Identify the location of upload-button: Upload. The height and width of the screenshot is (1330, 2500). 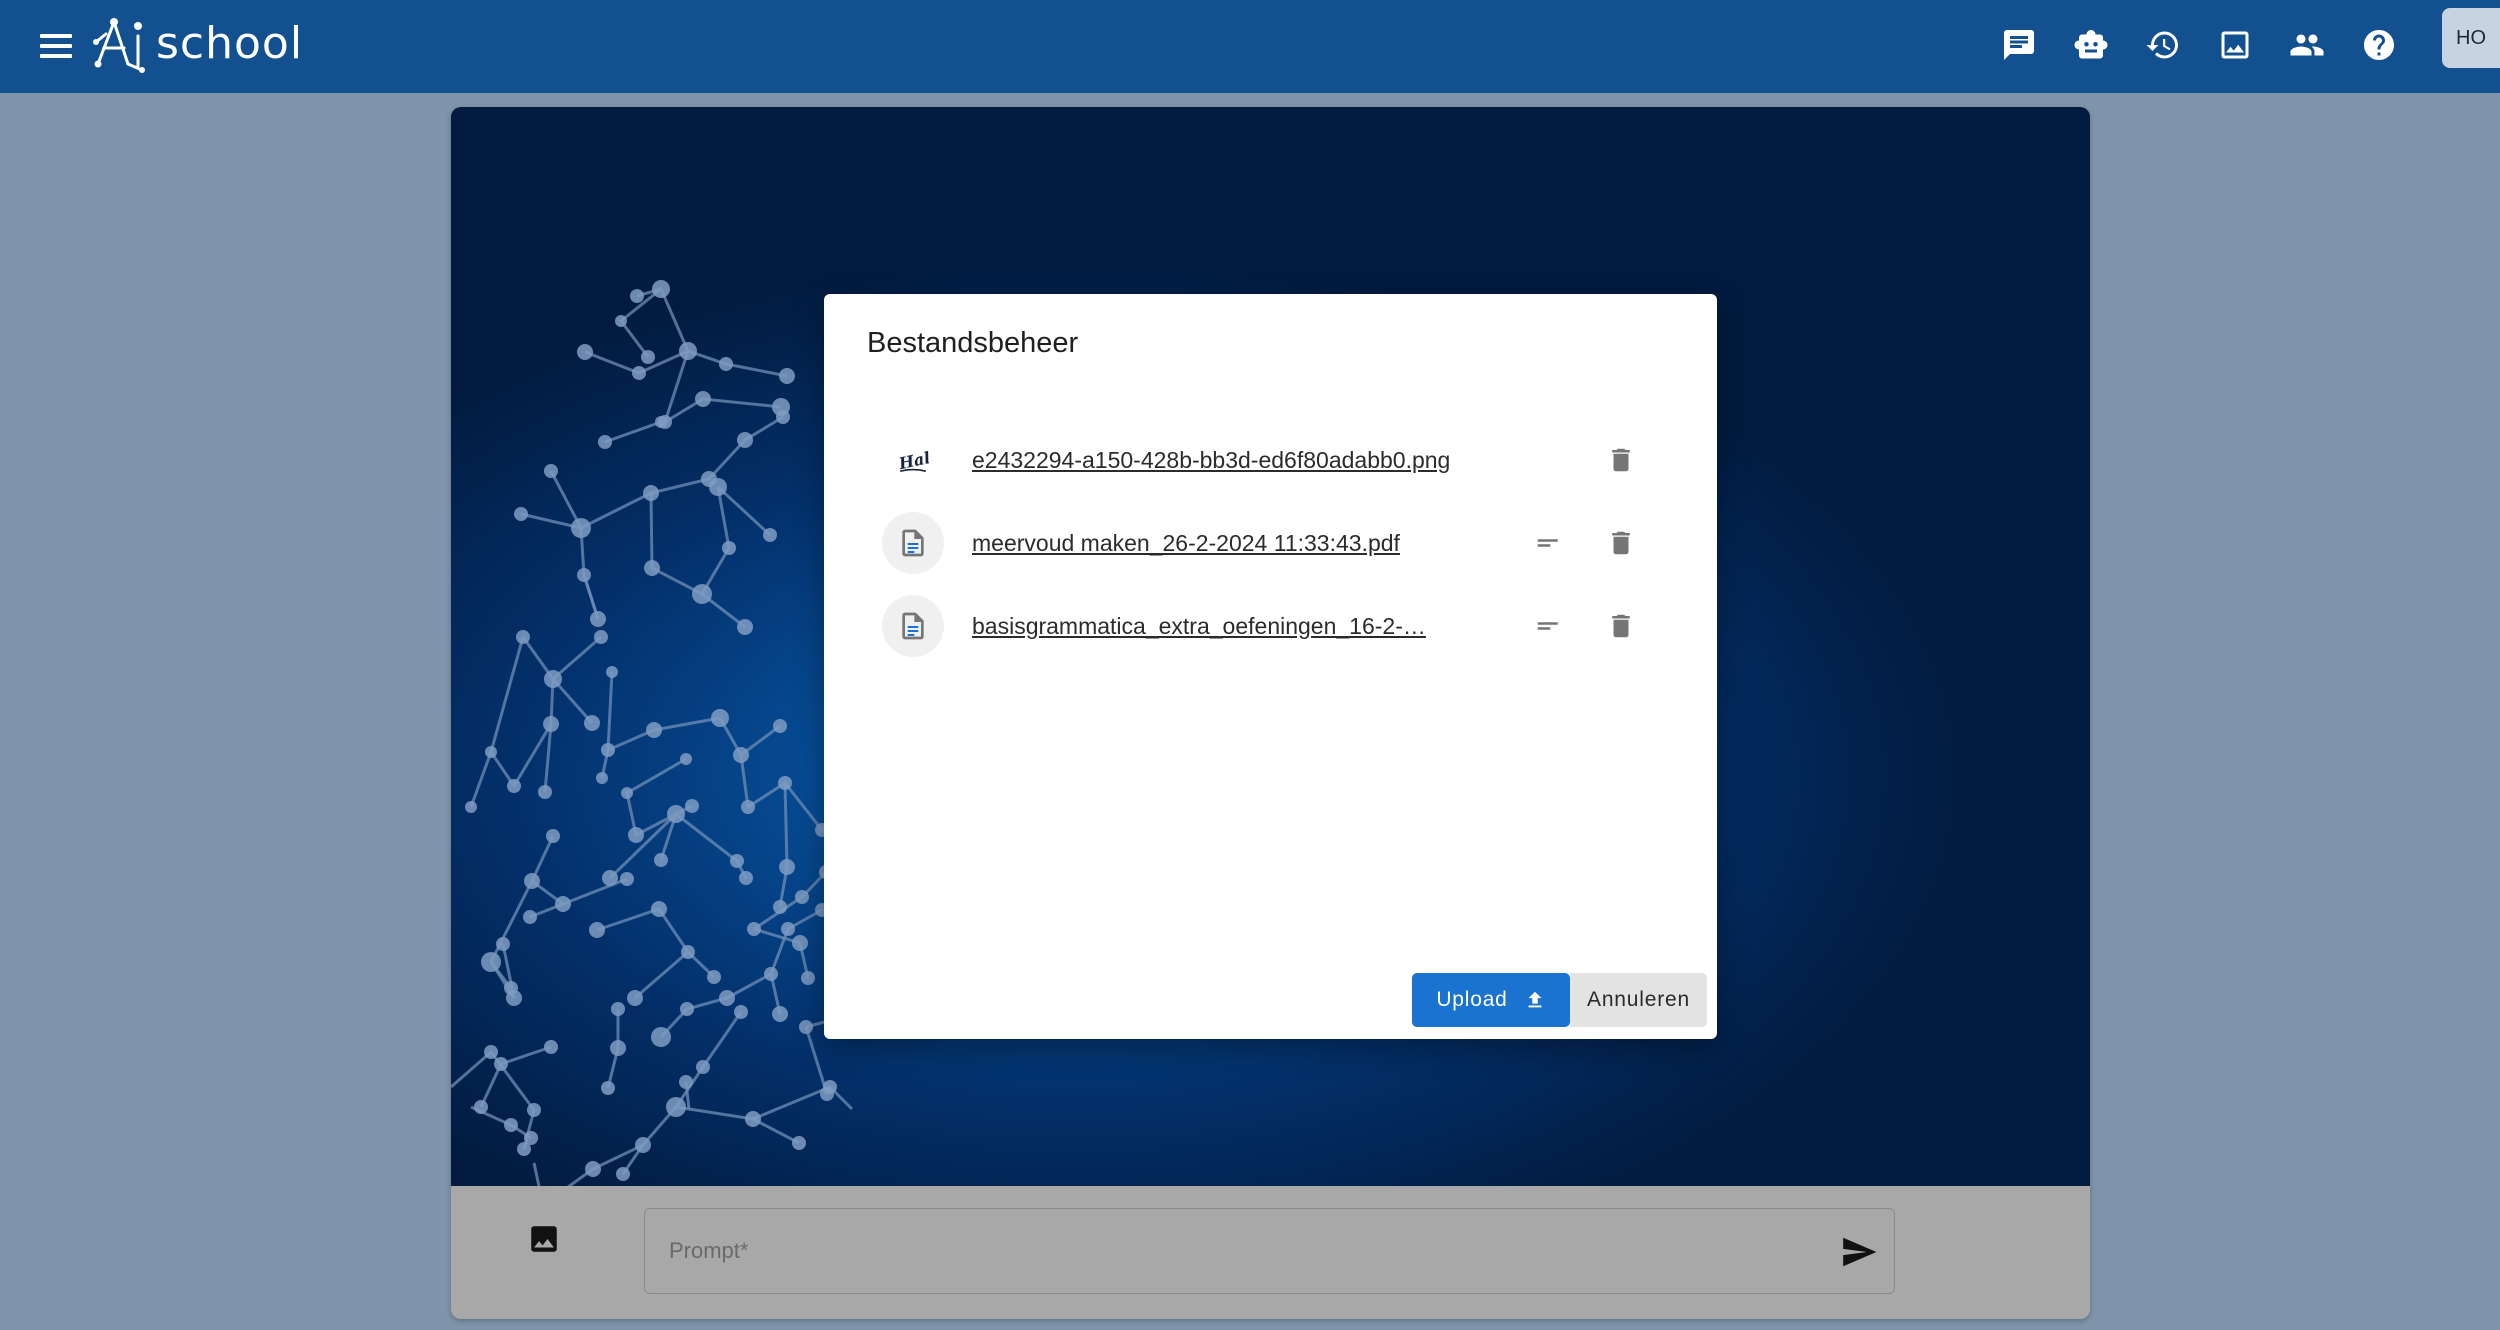
(1491, 1000).